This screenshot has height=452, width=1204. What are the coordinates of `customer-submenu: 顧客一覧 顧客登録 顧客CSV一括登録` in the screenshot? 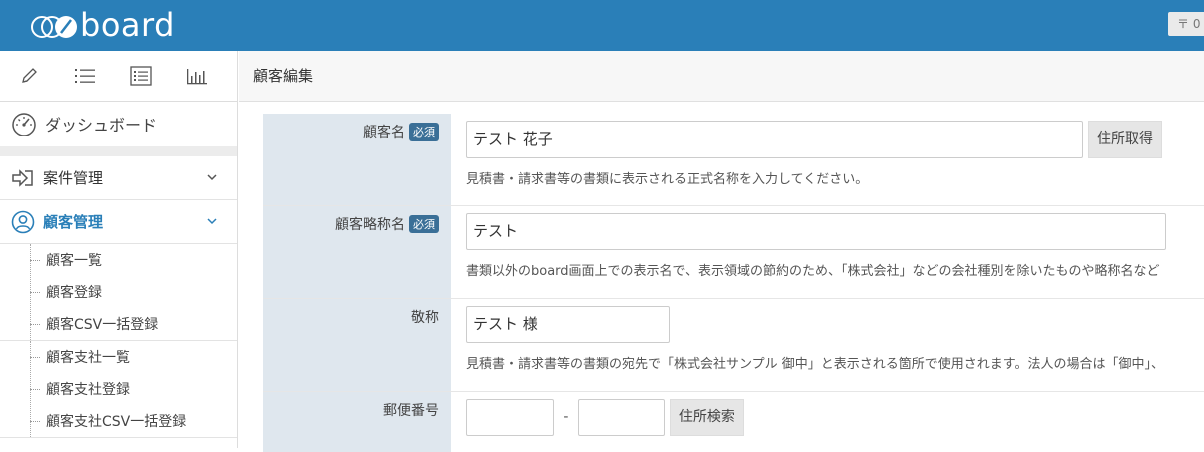 It's located at (118, 292).